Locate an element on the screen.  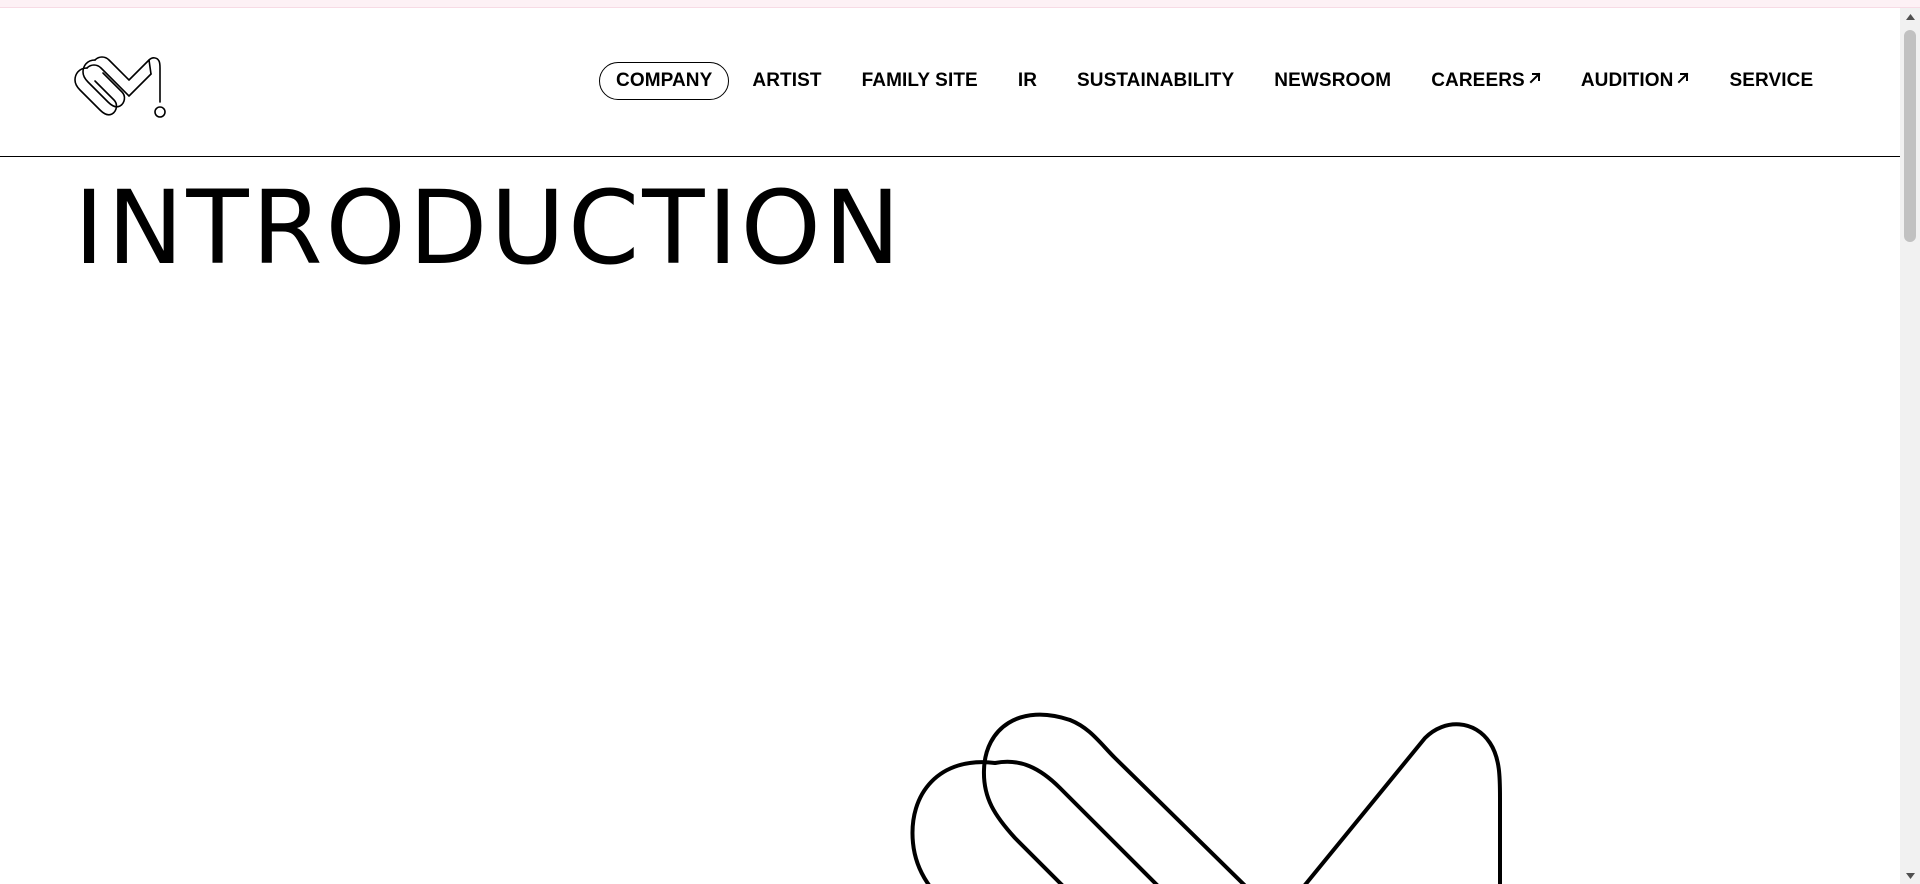
nav-audition: AUDITION is located at coordinates (1635, 81).